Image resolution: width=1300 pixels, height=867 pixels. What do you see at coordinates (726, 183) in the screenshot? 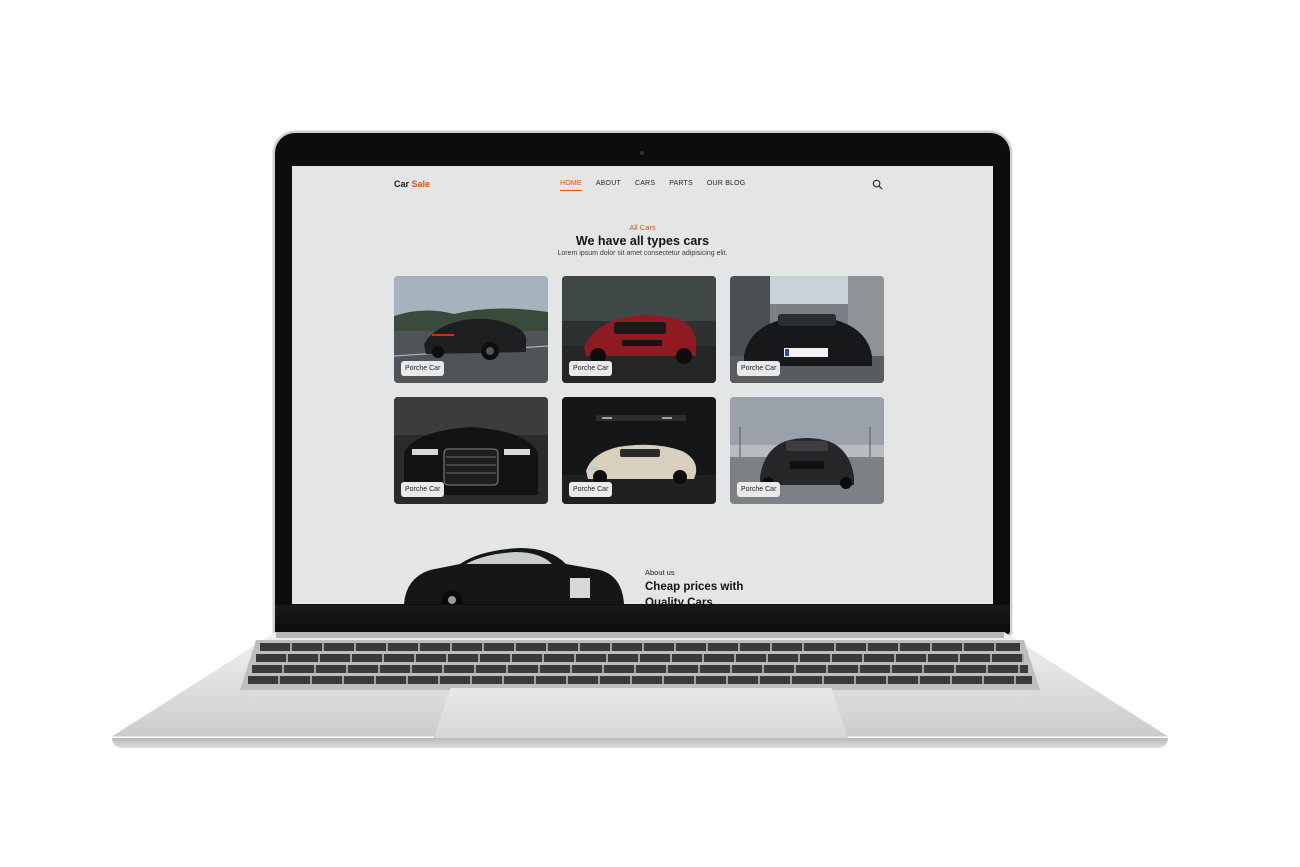
I see `nav-item-our-blog: OUR BLOG` at bounding box center [726, 183].